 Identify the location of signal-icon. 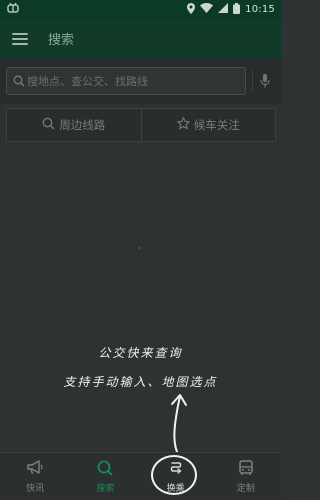
(223, 9).